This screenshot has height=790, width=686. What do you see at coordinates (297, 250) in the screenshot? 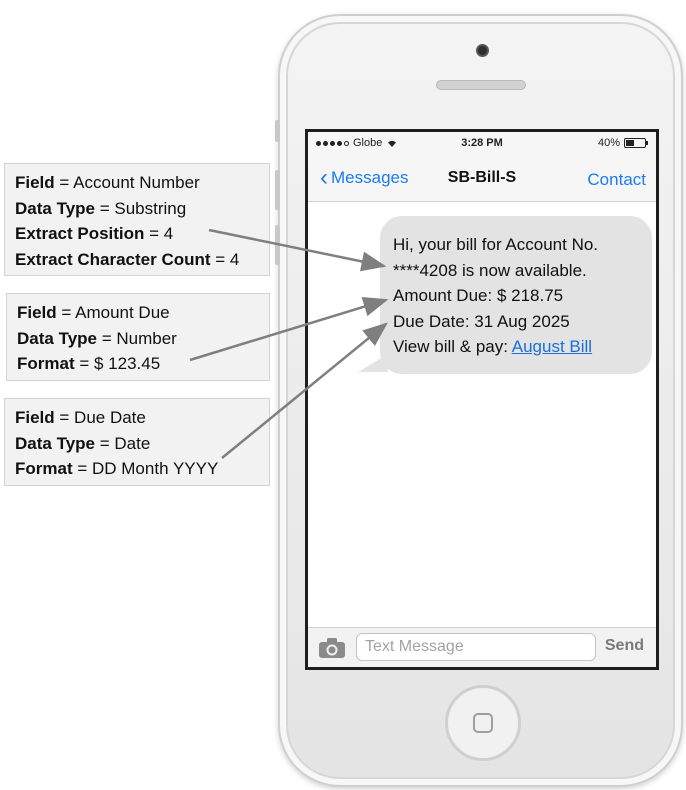
I see `account-number-arrow` at bounding box center [297, 250].